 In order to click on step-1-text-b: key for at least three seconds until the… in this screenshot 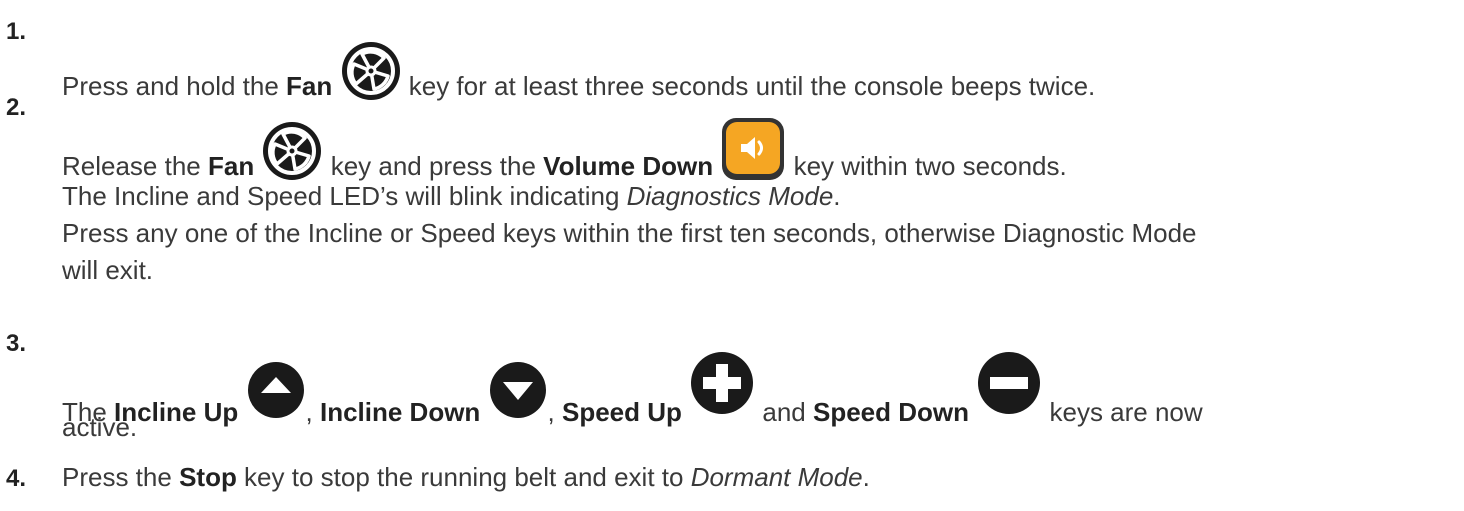, I will do `click(752, 86)`.